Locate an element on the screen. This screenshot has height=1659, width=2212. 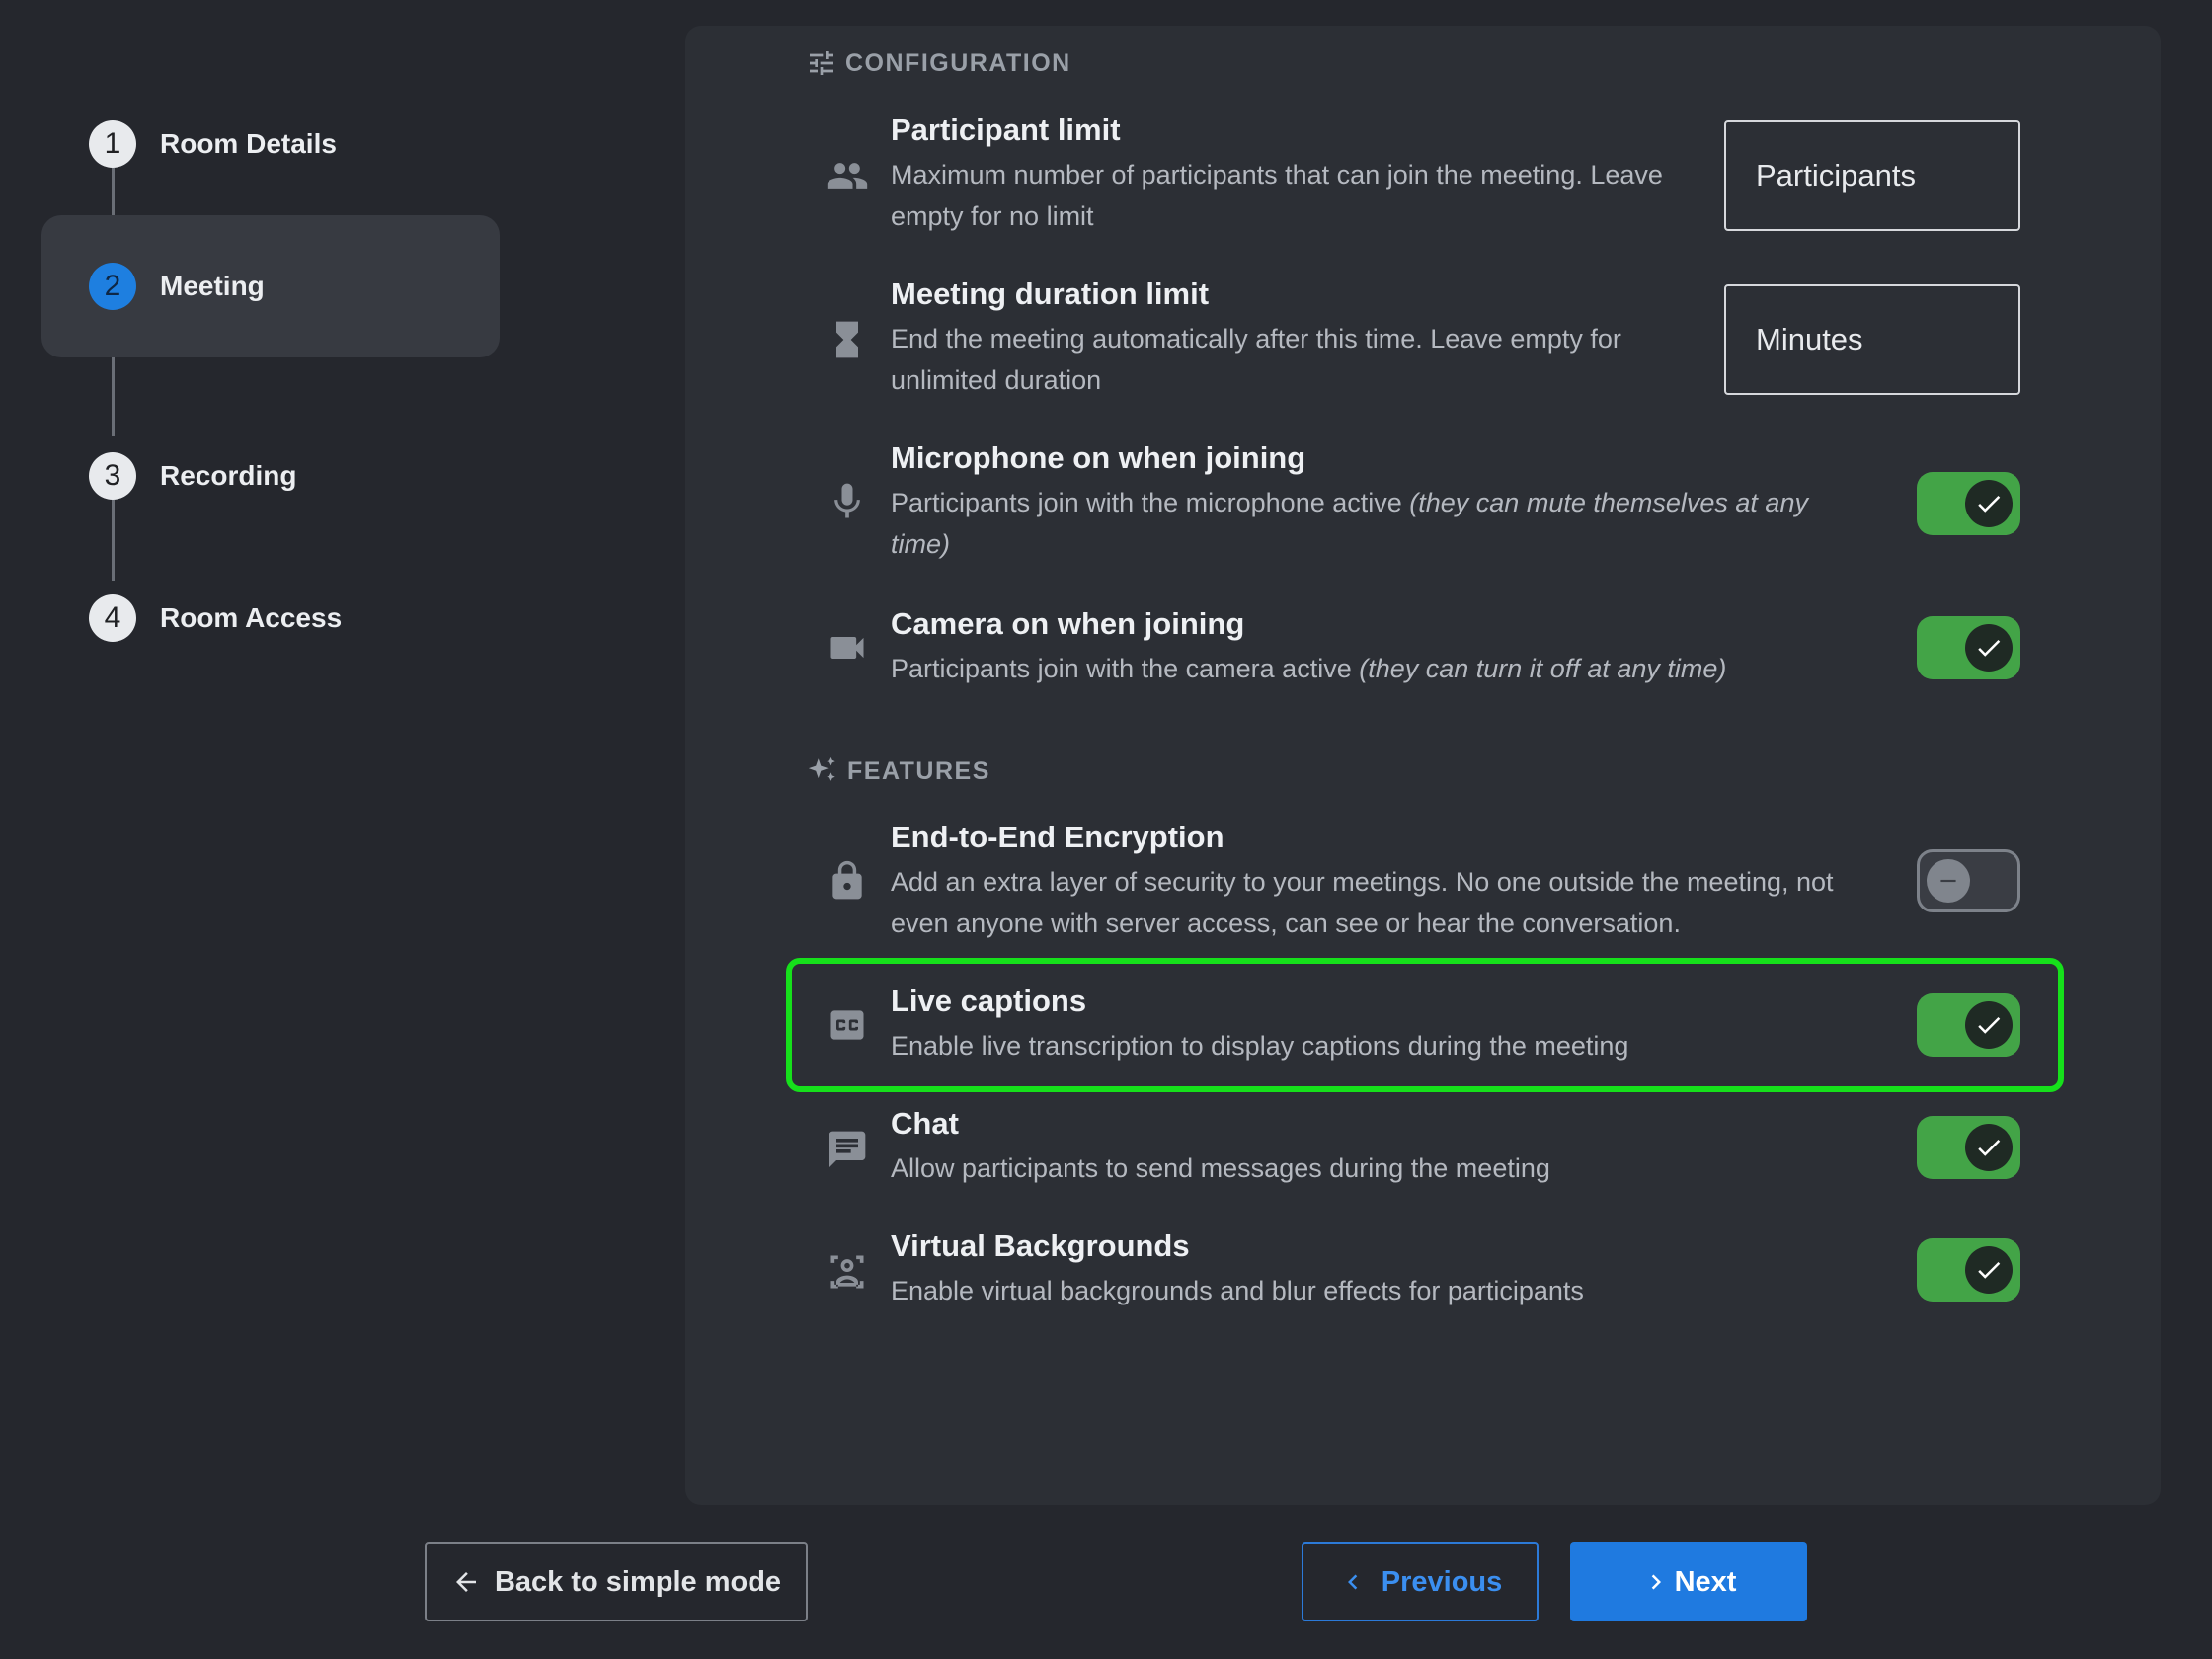
step-number: 2 is located at coordinates (113, 286).